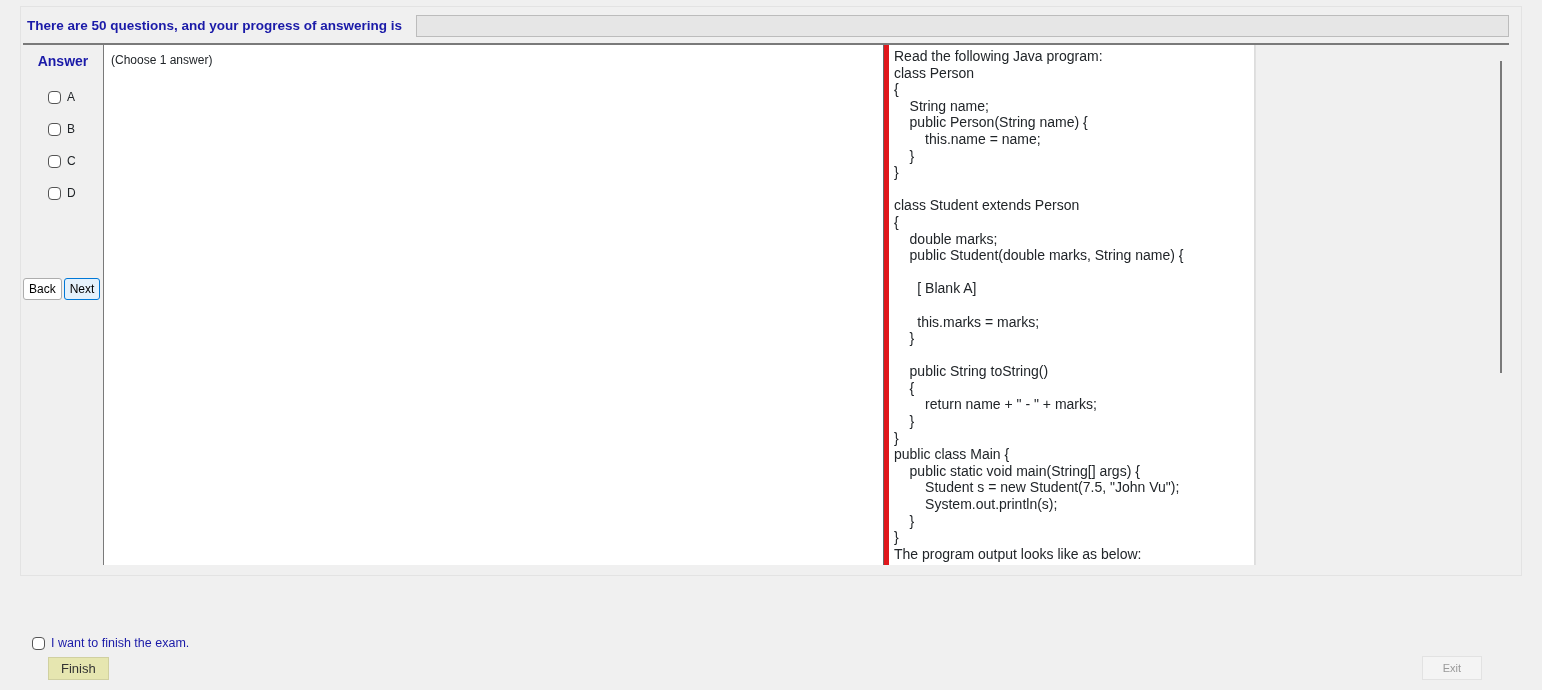  I want to click on progress-text: There are 50 questions, and your progress of answering is, so click(214, 25).